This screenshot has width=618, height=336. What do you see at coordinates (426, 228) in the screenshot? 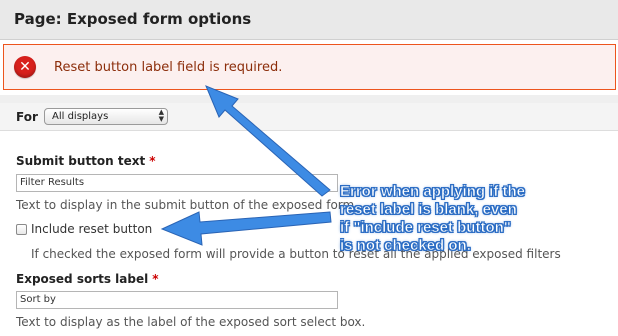
I see `annotation-line: if "include reset button"` at bounding box center [426, 228].